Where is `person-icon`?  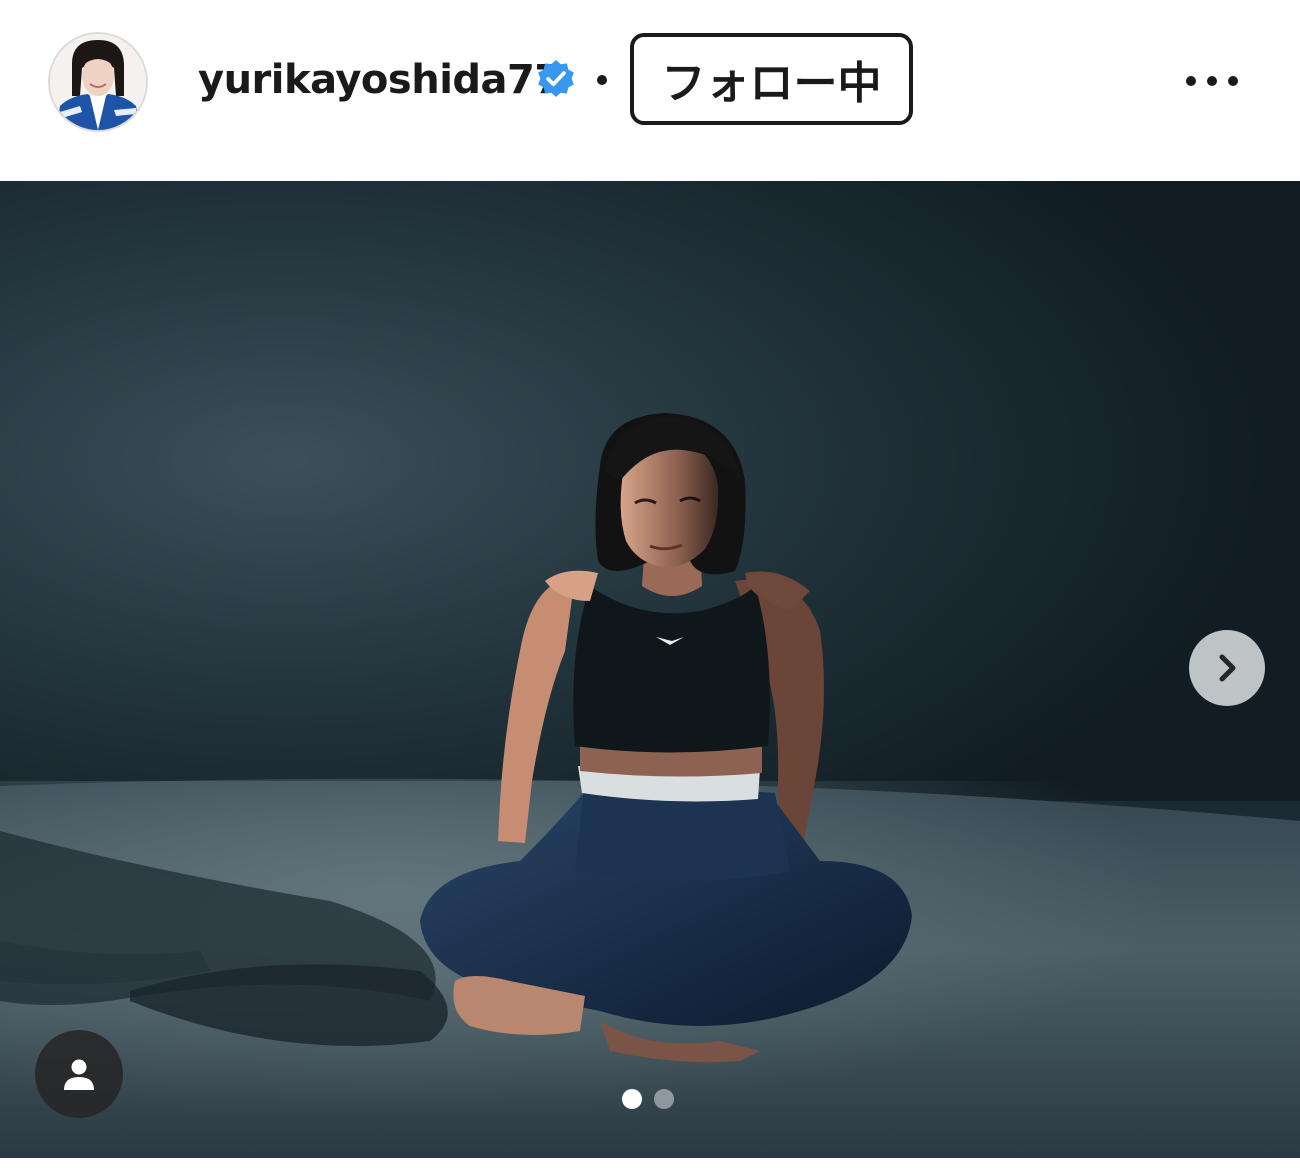
person-icon is located at coordinates (79, 1074).